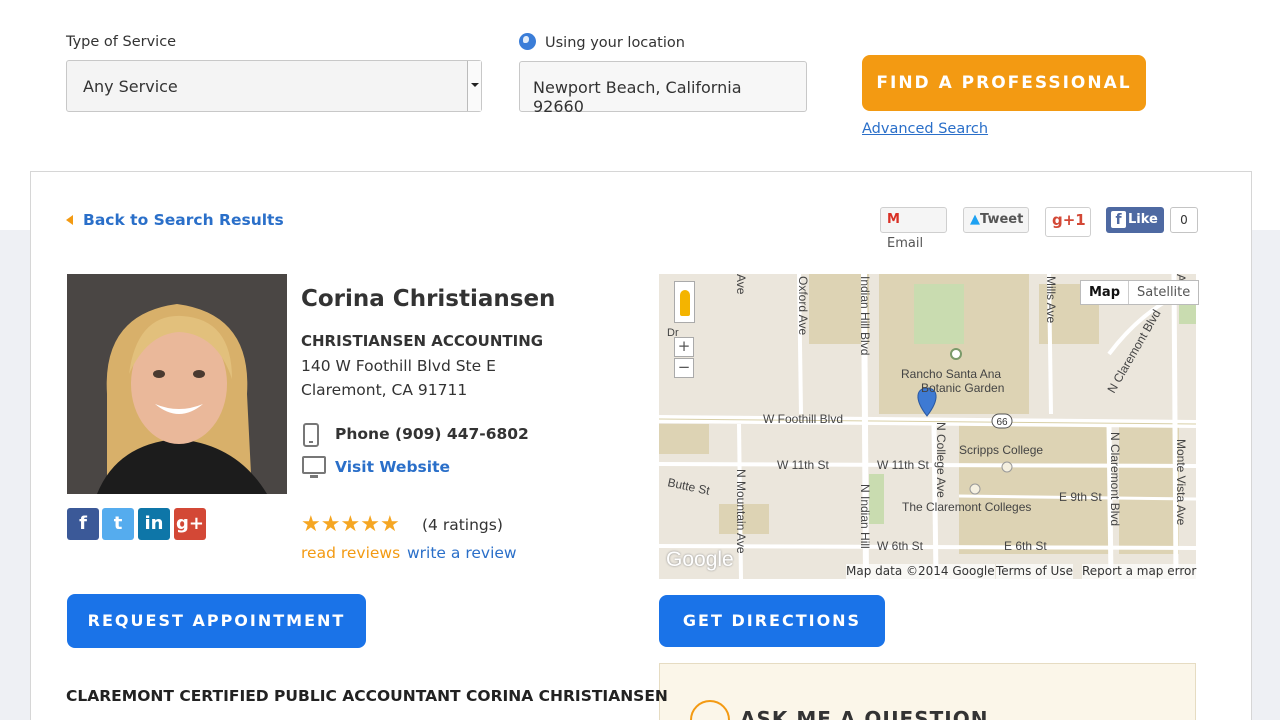  I want to click on facebook-icon: f, so click(83, 524).